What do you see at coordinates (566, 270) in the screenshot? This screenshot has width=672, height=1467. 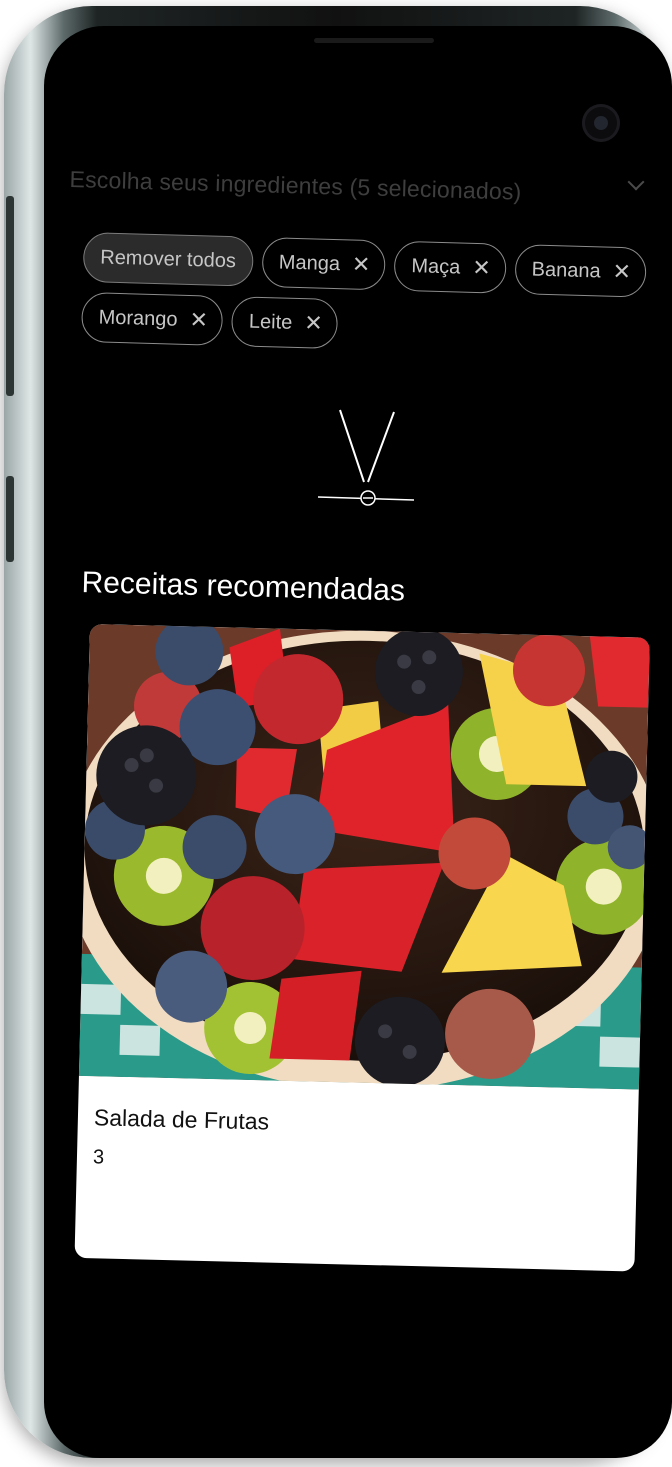 I see `chip-label: Banana` at bounding box center [566, 270].